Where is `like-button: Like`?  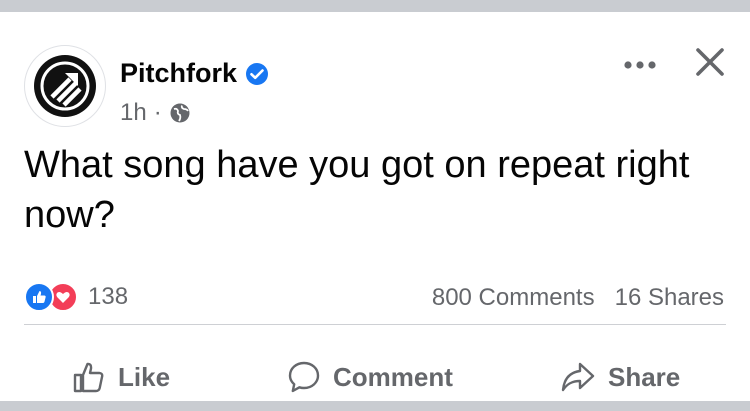
like-button: Like is located at coordinates (121, 377).